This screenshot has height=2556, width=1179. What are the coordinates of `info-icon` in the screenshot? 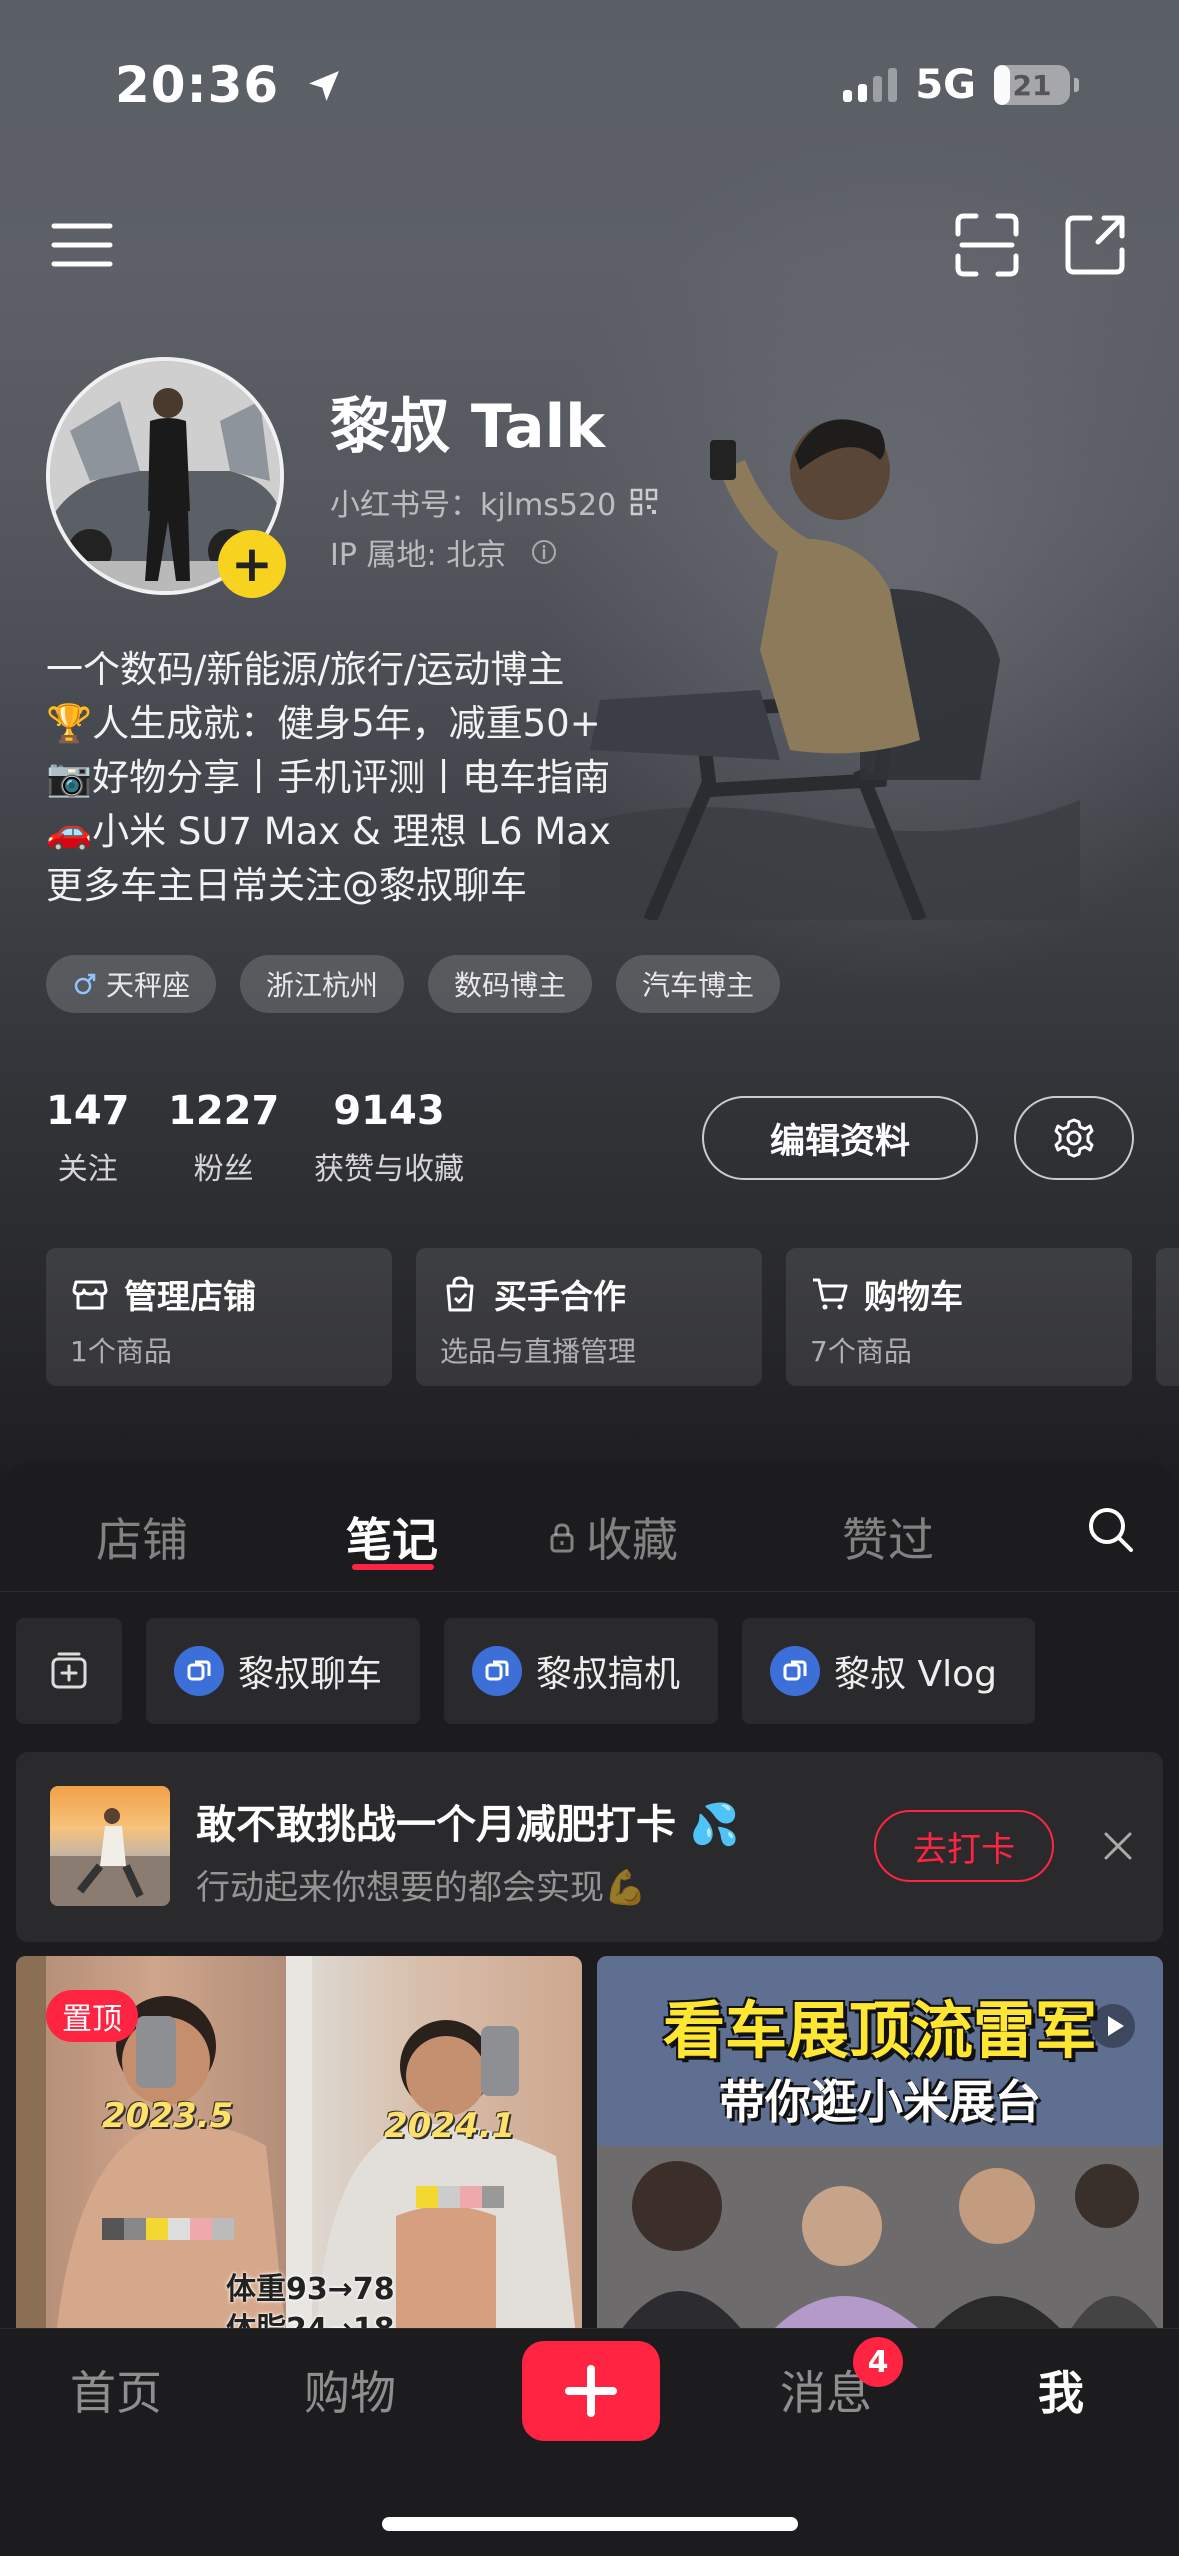 It's located at (544, 552).